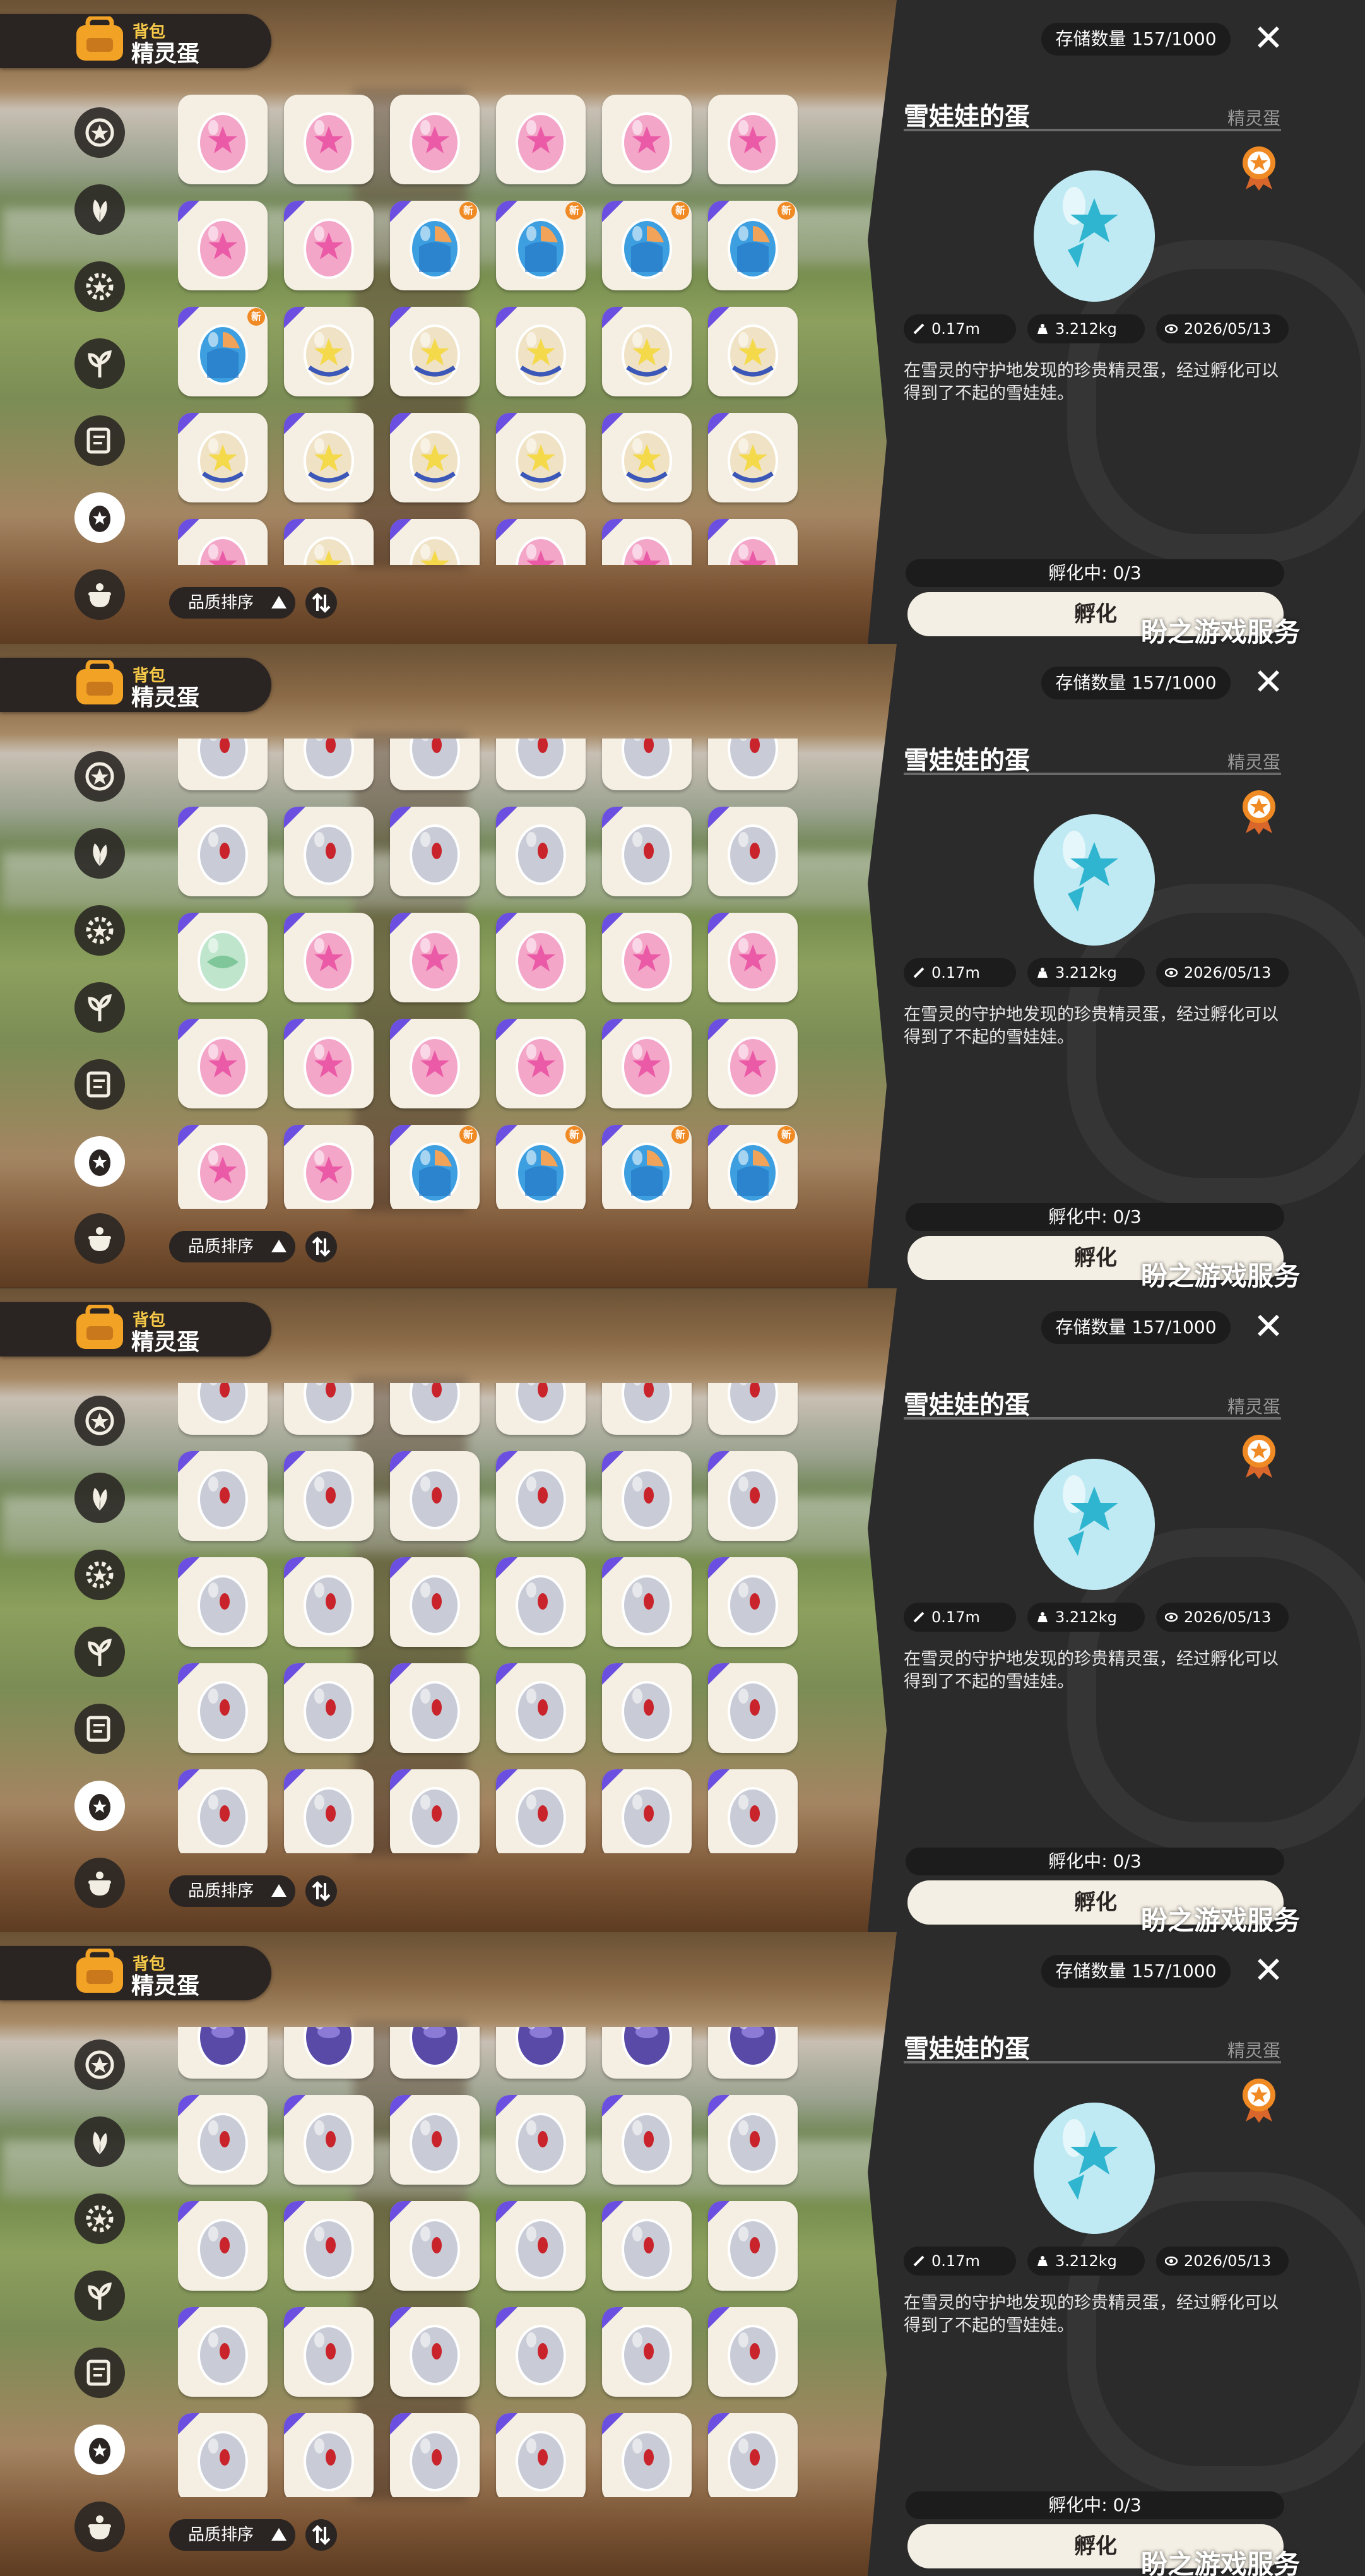 The height and width of the screenshot is (2576, 1365). I want to click on category-tab-gear-star-icon, so click(99, 930).